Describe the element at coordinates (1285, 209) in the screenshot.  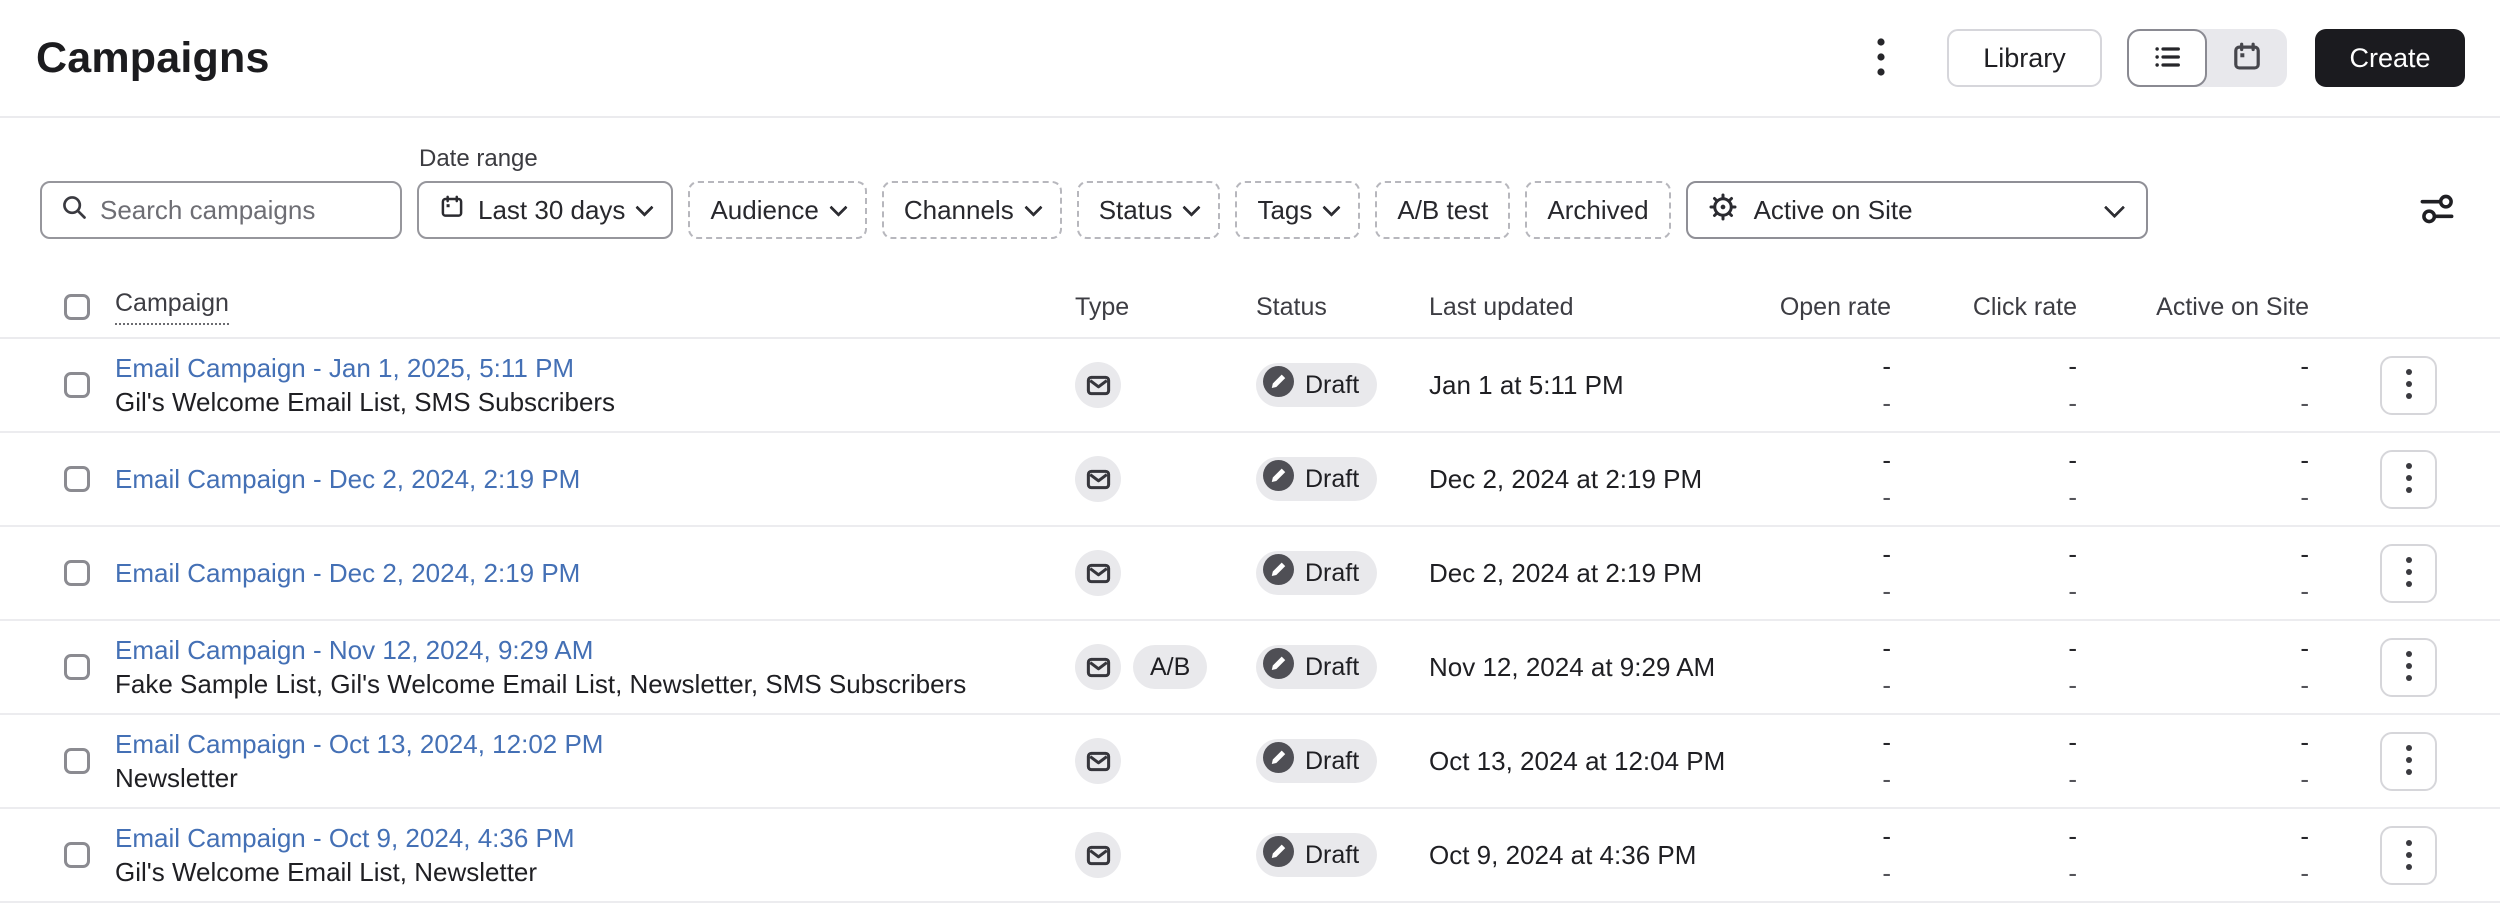
I see `filter-label: Tags` at that location.